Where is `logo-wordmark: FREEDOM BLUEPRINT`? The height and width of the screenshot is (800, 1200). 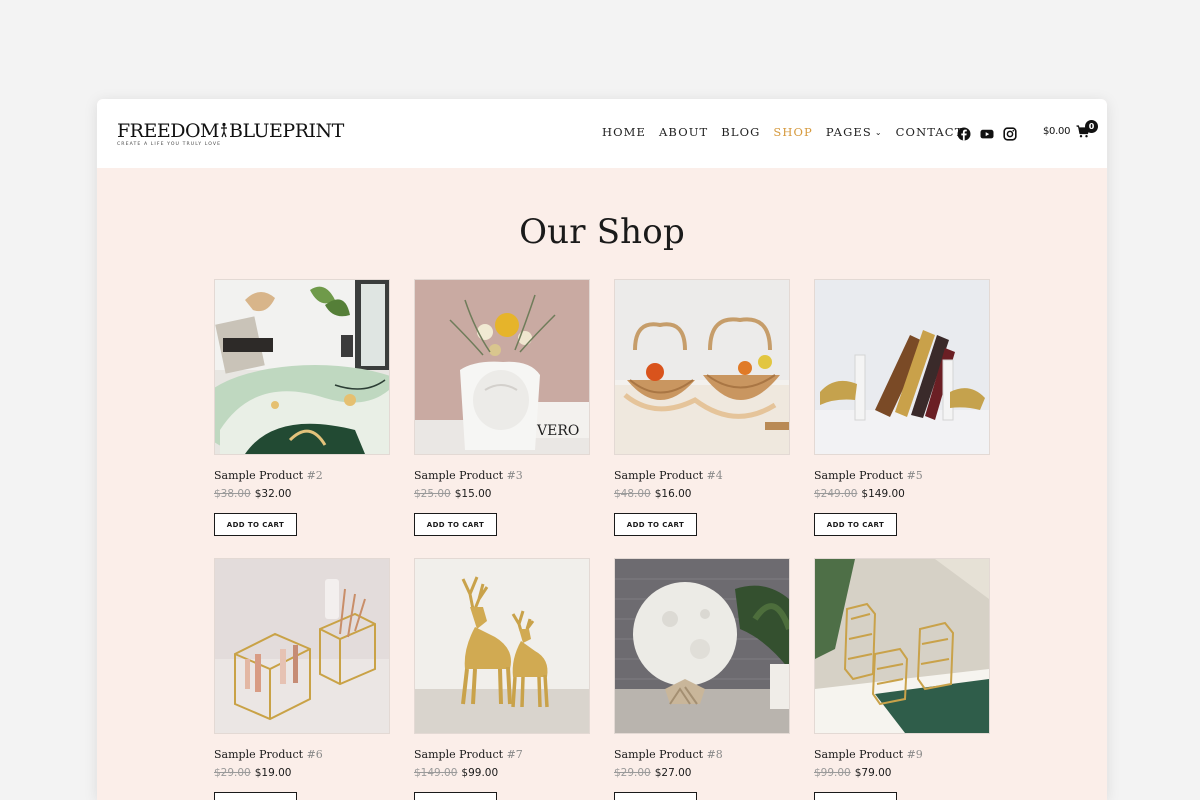
logo-wordmark: FREEDOM BLUEPRINT is located at coordinates (230, 131).